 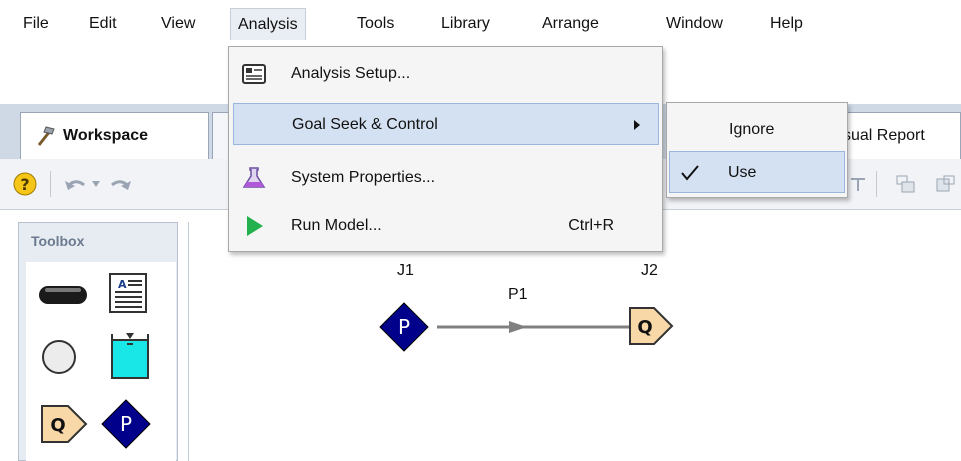 I want to click on analysis-setup-icon, so click(x=254, y=74).